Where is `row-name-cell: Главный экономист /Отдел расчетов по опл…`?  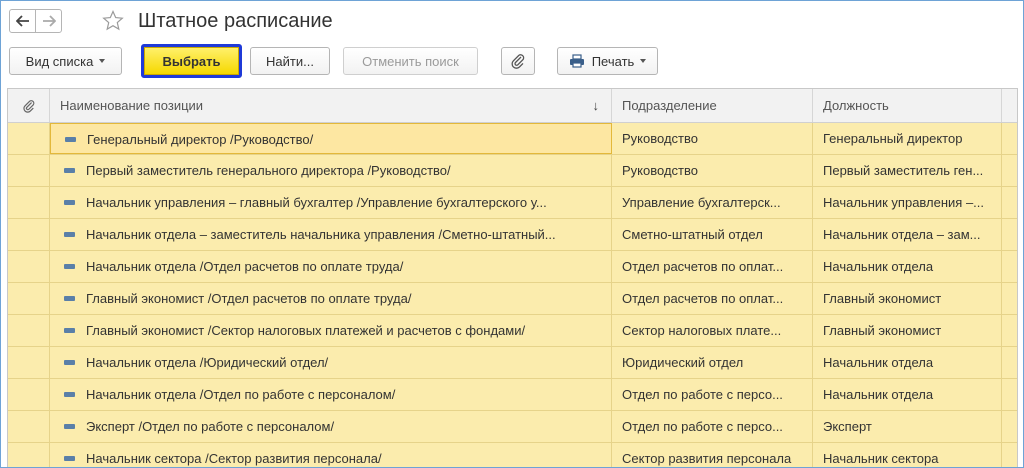 row-name-cell: Главный экономист /Отдел расчетов по опл… is located at coordinates (331, 298).